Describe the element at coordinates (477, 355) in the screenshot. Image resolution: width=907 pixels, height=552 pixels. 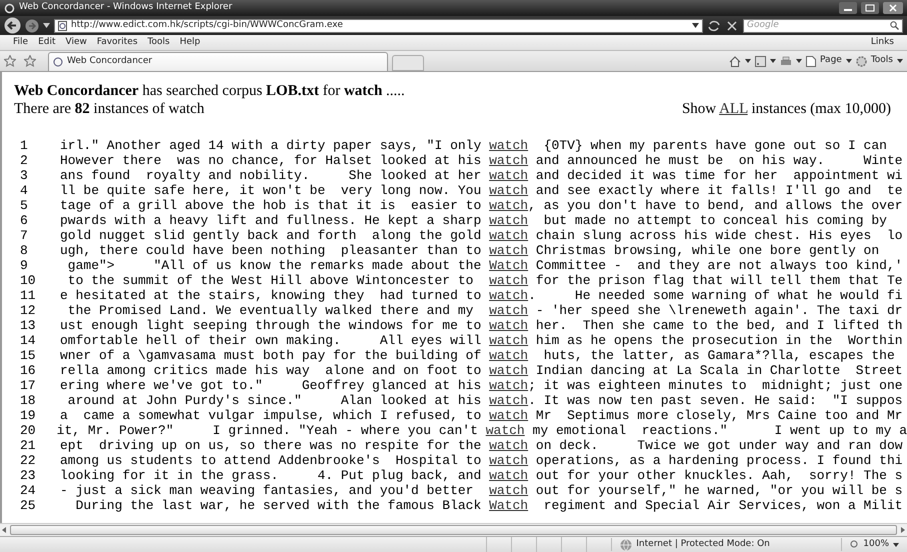
I see `concordance-line: wner of a \gamvasama must both pay for the building of watch huts, the latter, as Gamara*?lla, escapes the` at that location.